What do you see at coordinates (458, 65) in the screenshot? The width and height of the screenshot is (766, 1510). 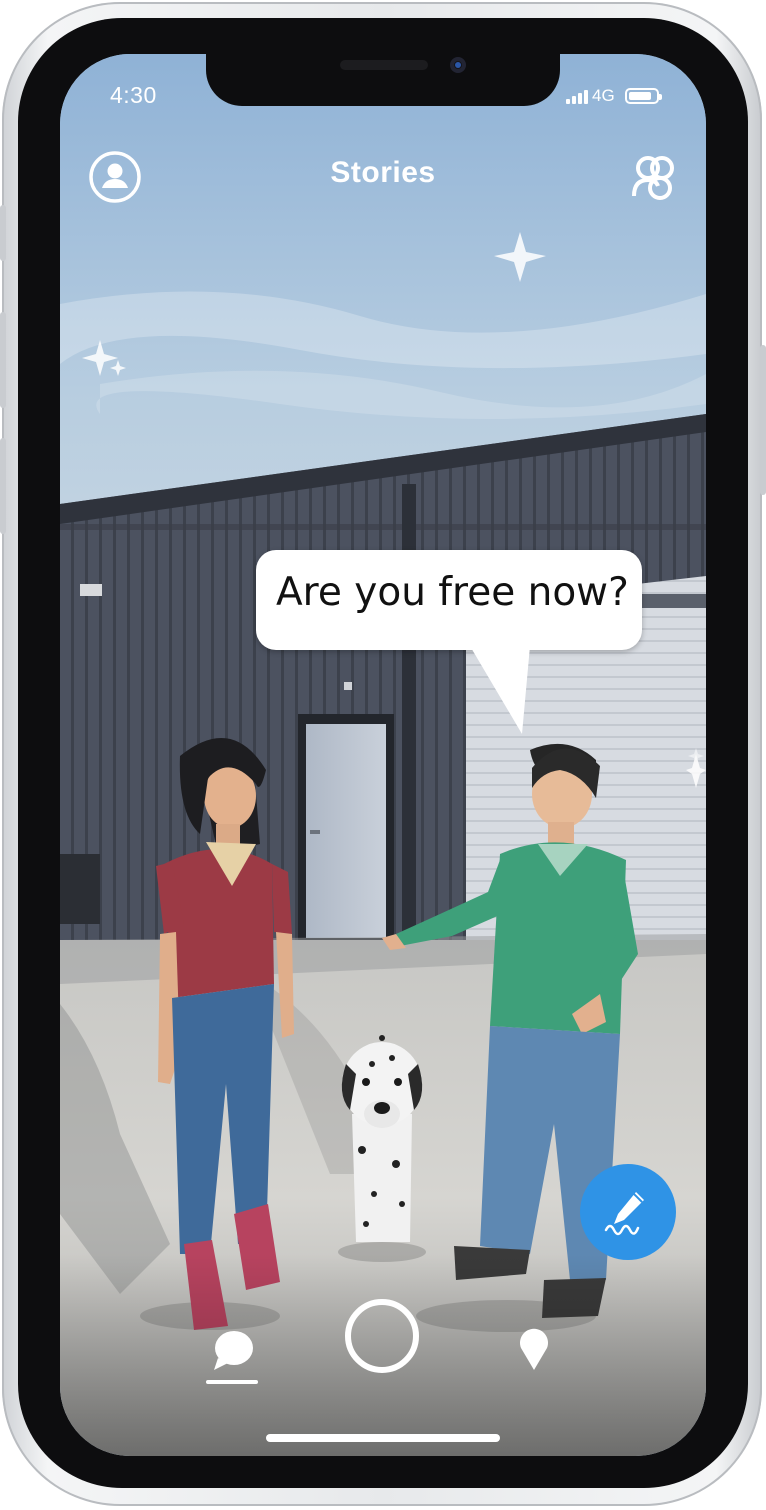 I see `front-camera` at bounding box center [458, 65].